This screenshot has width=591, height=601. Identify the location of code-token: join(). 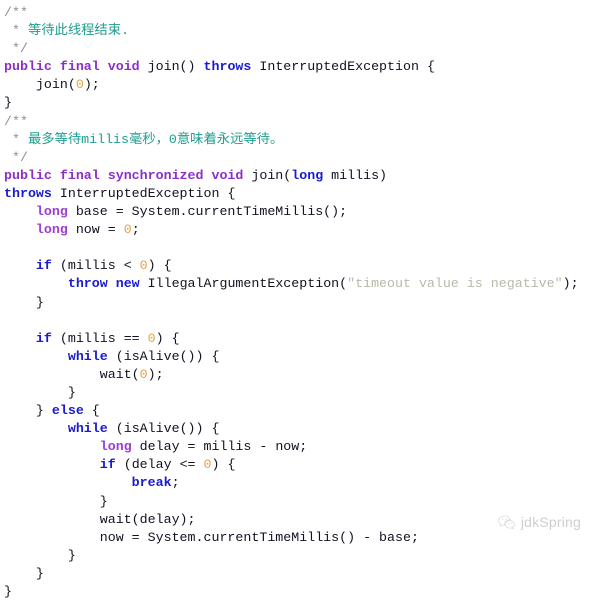
(171, 67).